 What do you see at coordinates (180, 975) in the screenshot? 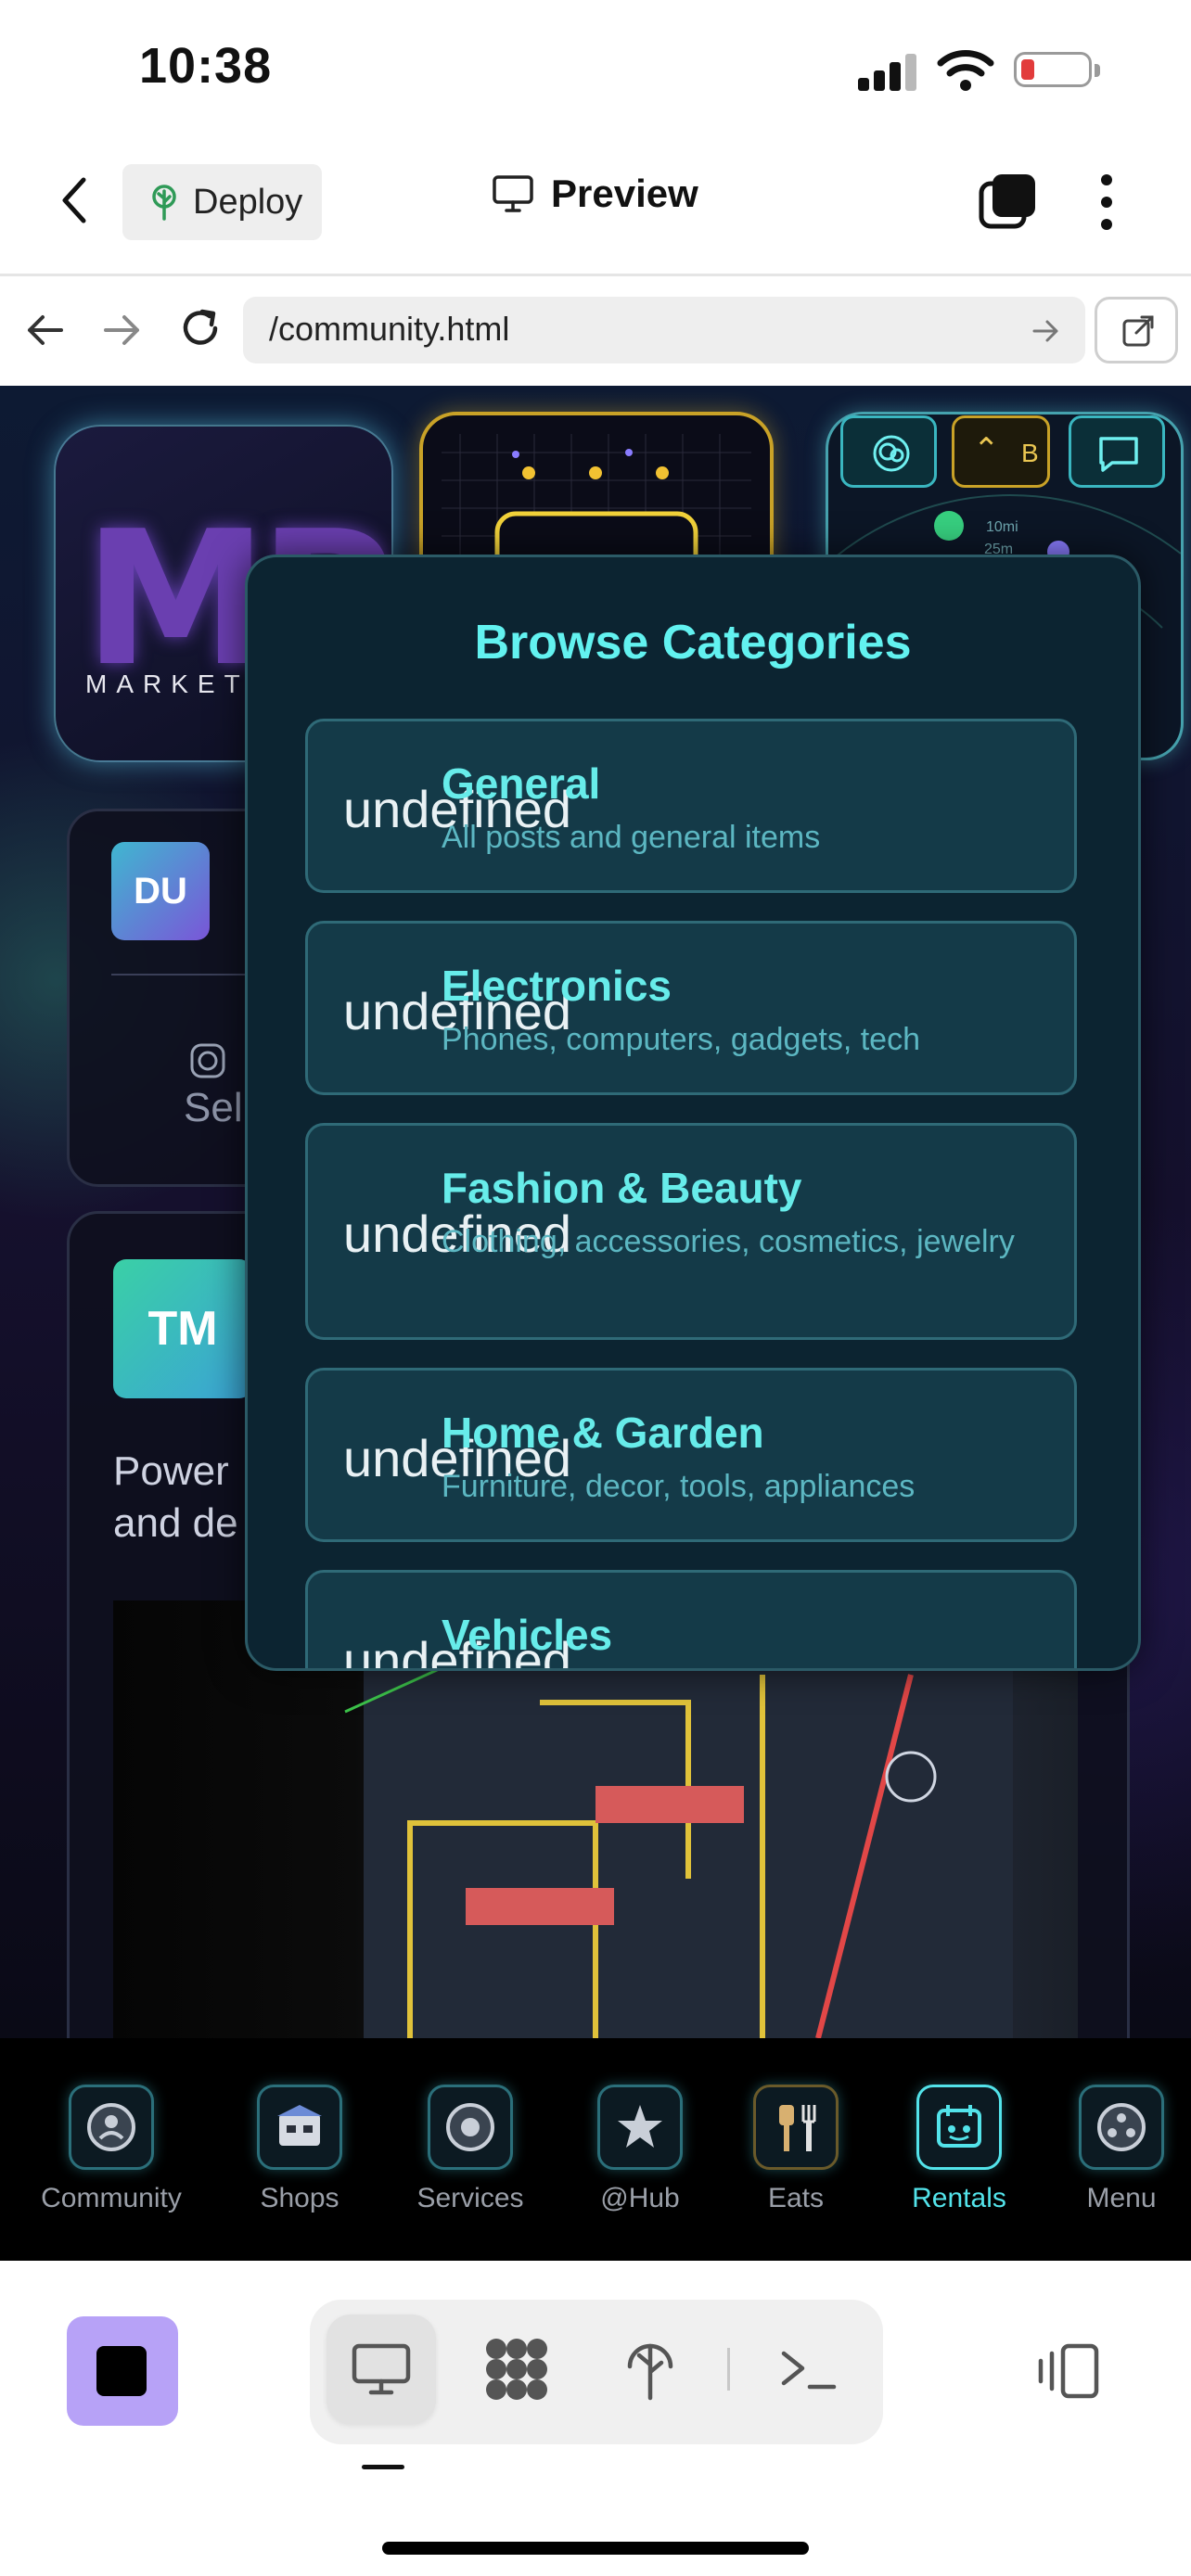
I see `divider` at bounding box center [180, 975].